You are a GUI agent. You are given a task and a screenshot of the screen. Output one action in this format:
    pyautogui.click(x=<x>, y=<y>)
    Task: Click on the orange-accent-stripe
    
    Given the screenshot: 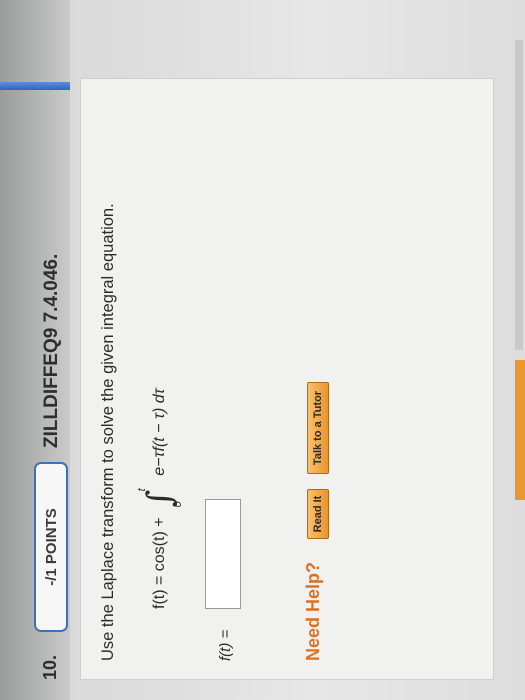 What is the action you would take?
    pyautogui.click(x=520, y=430)
    